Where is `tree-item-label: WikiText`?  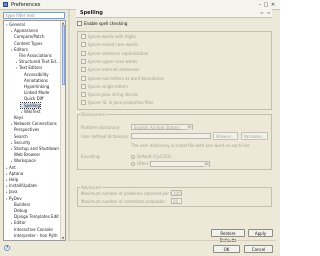 tree-item-label: WikiText is located at coordinates (32, 111).